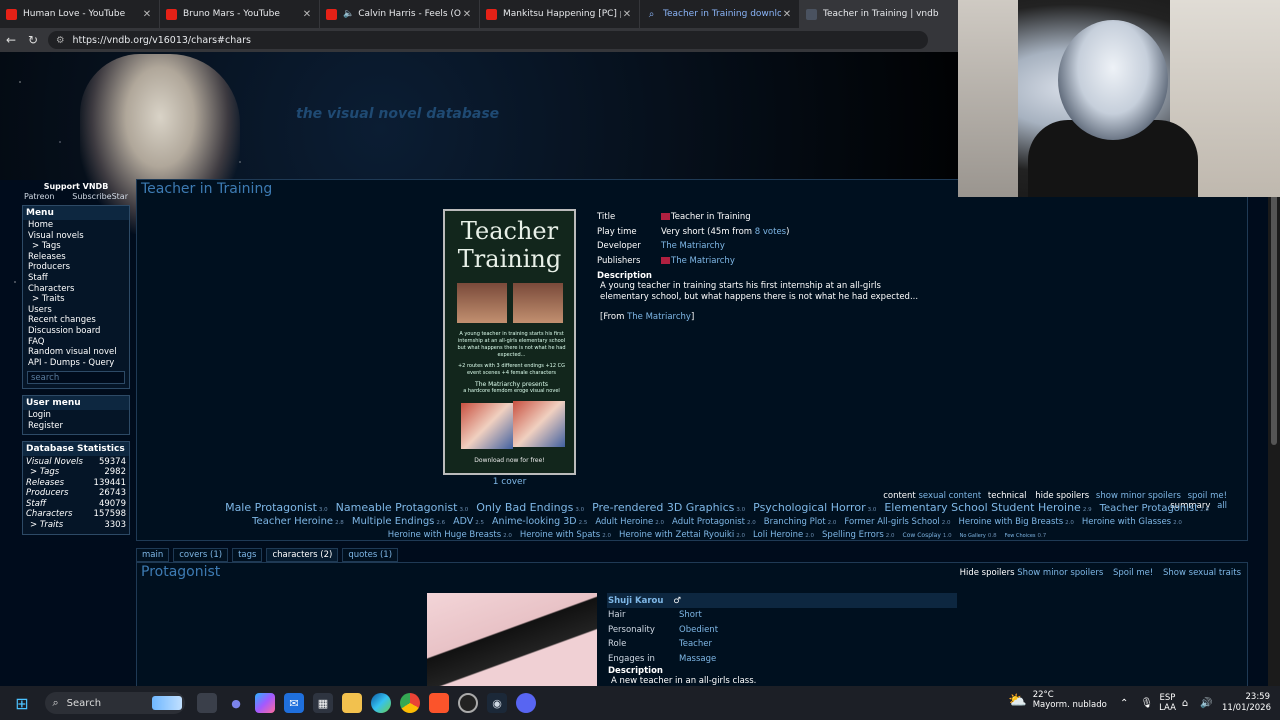  What do you see at coordinates (240, 14) in the screenshot?
I see `browser-tab: Bruno Mars - YouTube ✕` at bounding box center [240, 14].